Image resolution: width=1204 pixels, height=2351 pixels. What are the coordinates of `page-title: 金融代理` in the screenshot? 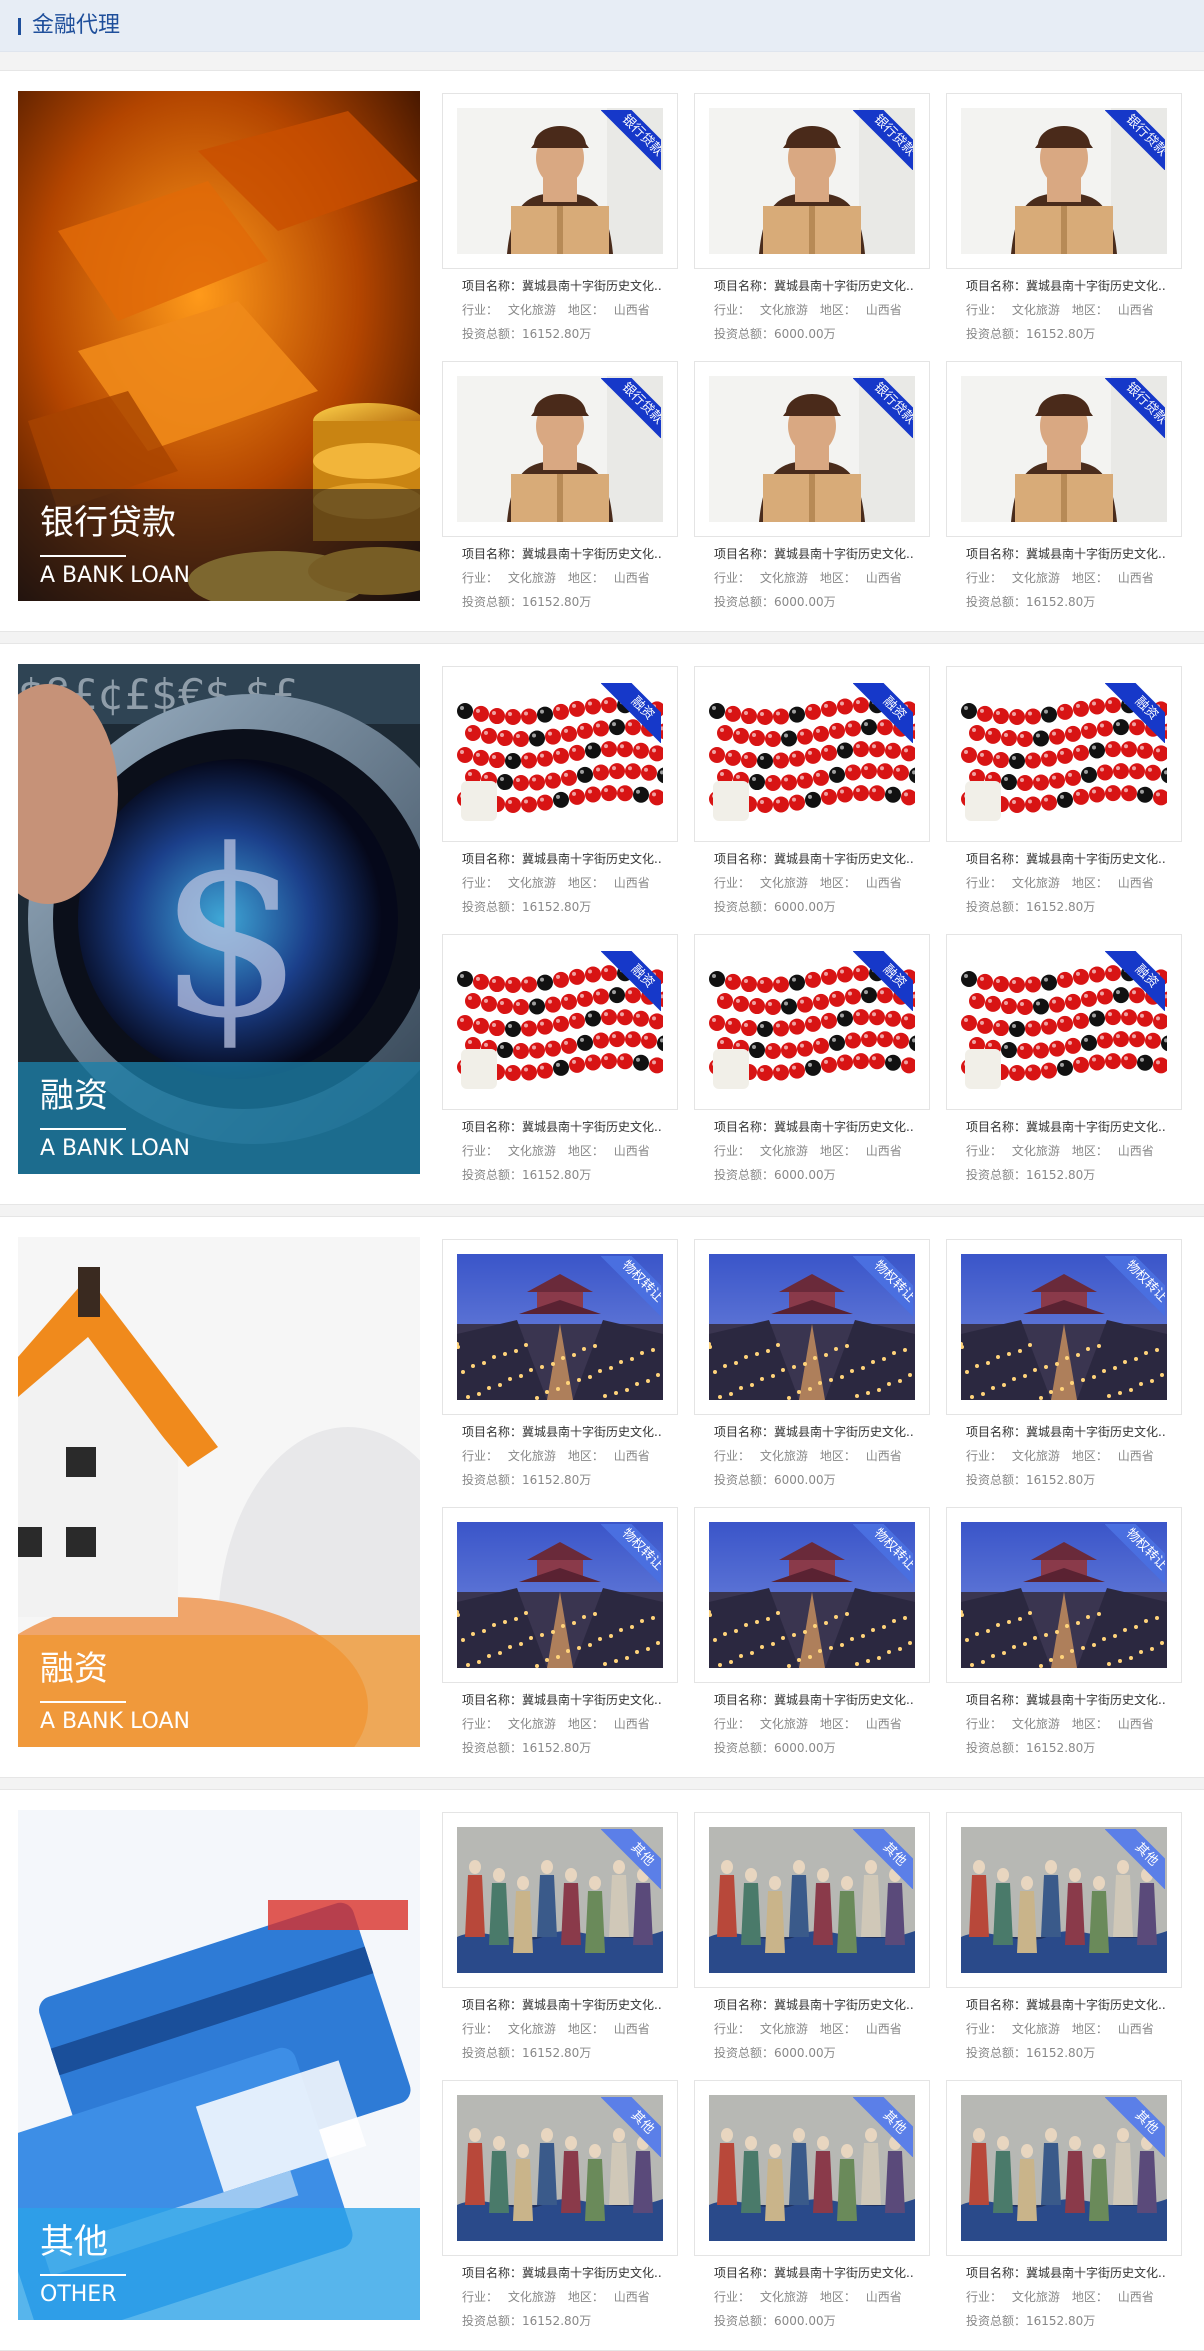 It's located at (76, 25).